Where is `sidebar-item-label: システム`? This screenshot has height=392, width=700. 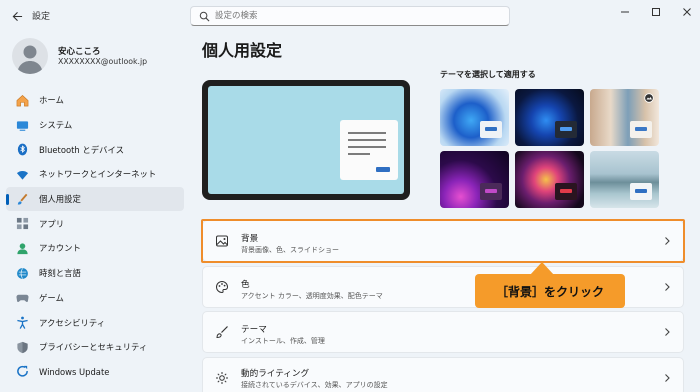 sidebar-item-label: システム is located at coordinates (56, 125).